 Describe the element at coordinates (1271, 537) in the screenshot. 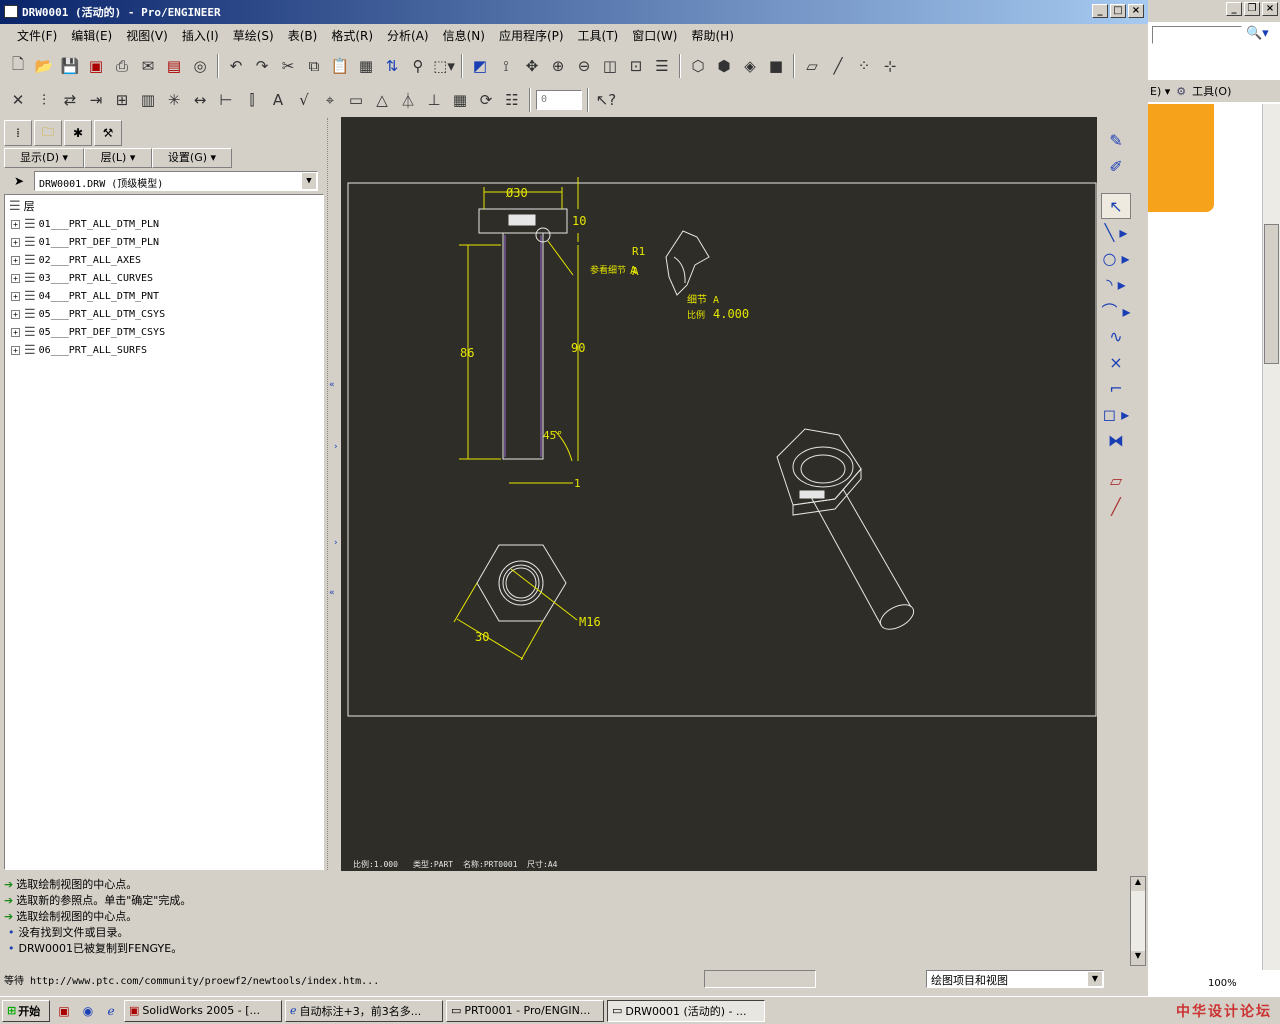

I see `bg-scrollbar` at that location.